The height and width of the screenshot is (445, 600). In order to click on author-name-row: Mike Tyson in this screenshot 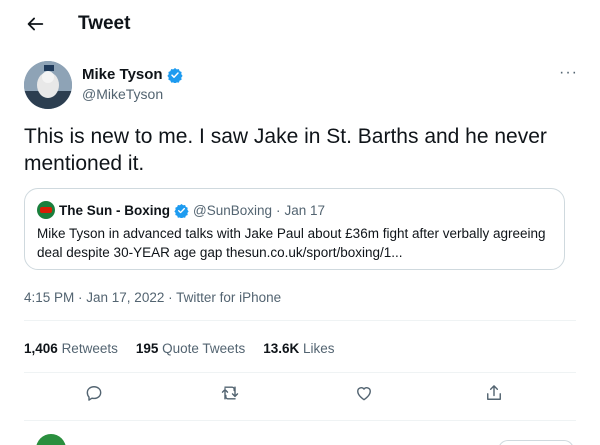, I will do `click(132, 74)`.